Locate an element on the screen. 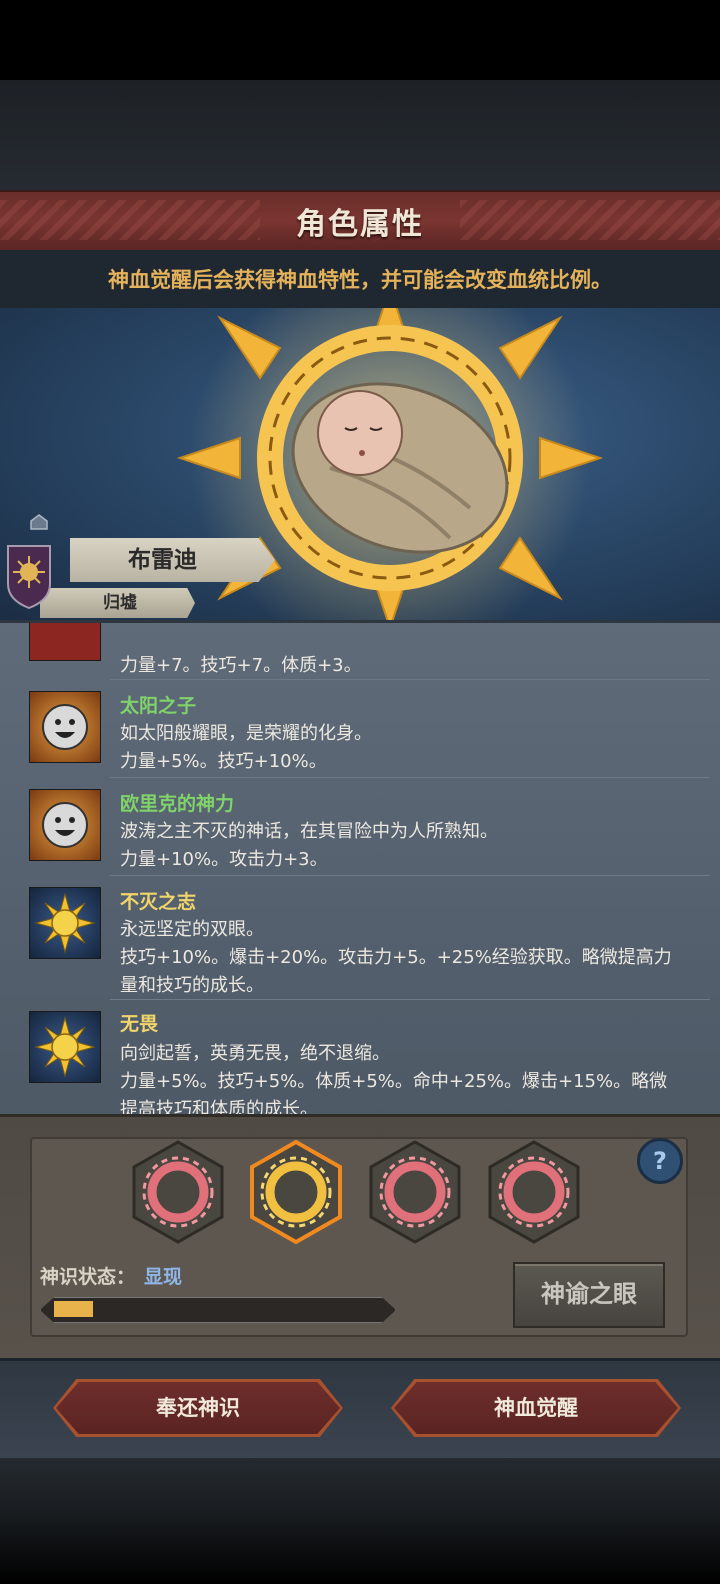 Image resolution: width=720 pixels, height=1584 pixels. top-backdrop is located at coordinates (360, 135).